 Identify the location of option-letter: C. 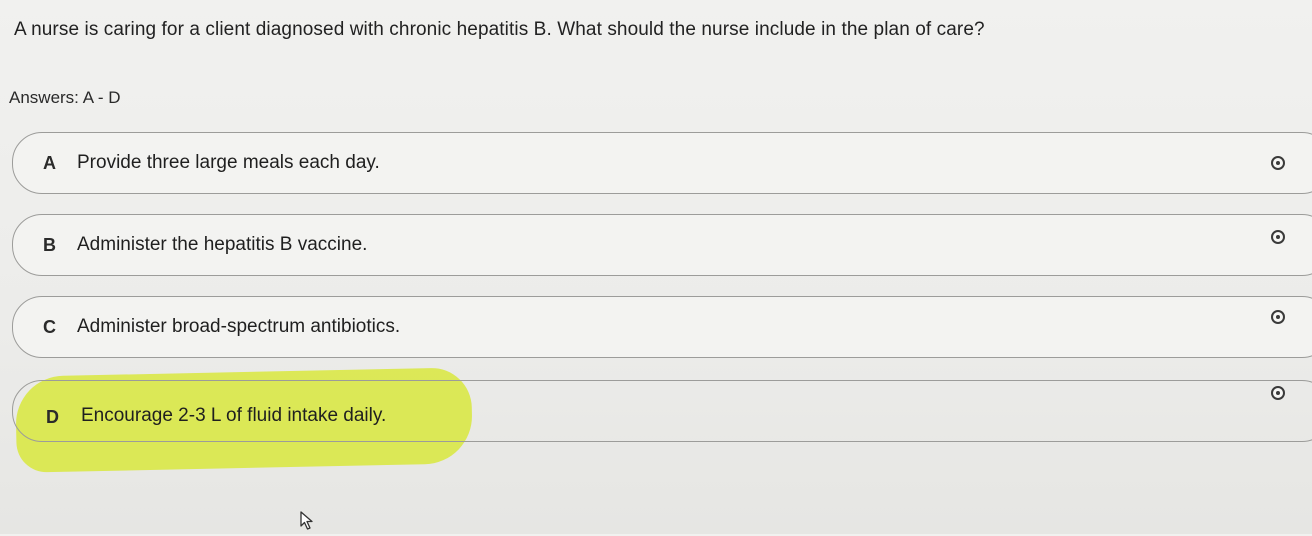
(49, 327).